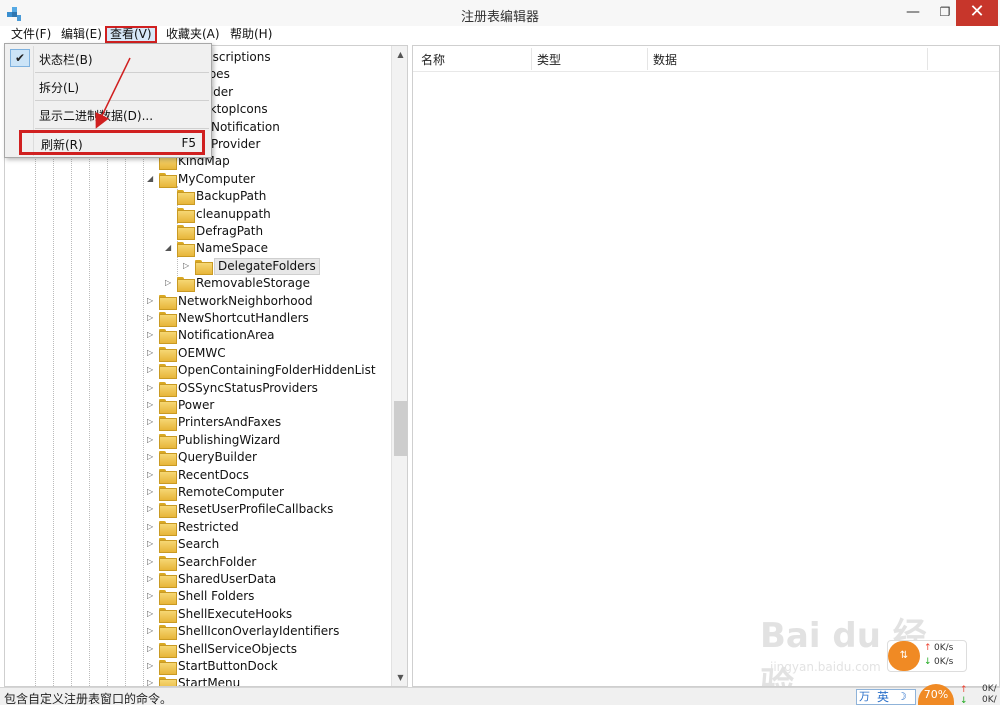  Describe the element at coordinates (209, 681) in the screenshot. I see `tree-node-label: StartMenu` at that location.